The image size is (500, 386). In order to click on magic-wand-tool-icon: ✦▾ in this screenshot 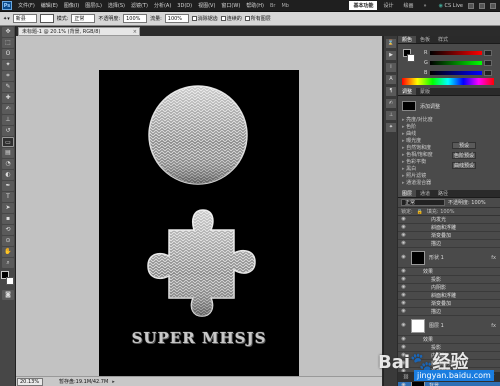, I will do `click(6, 19)`.